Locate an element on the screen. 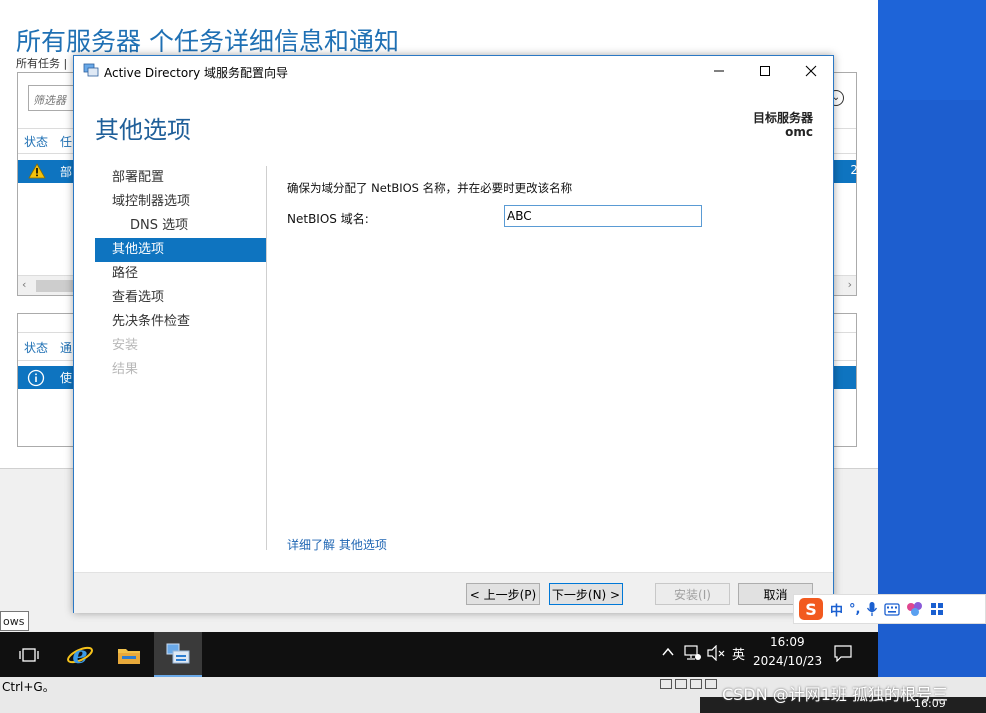 Image resolution: width=986 pixels, height=713 pixels. maximize-button is located at coordinates (765, 71).